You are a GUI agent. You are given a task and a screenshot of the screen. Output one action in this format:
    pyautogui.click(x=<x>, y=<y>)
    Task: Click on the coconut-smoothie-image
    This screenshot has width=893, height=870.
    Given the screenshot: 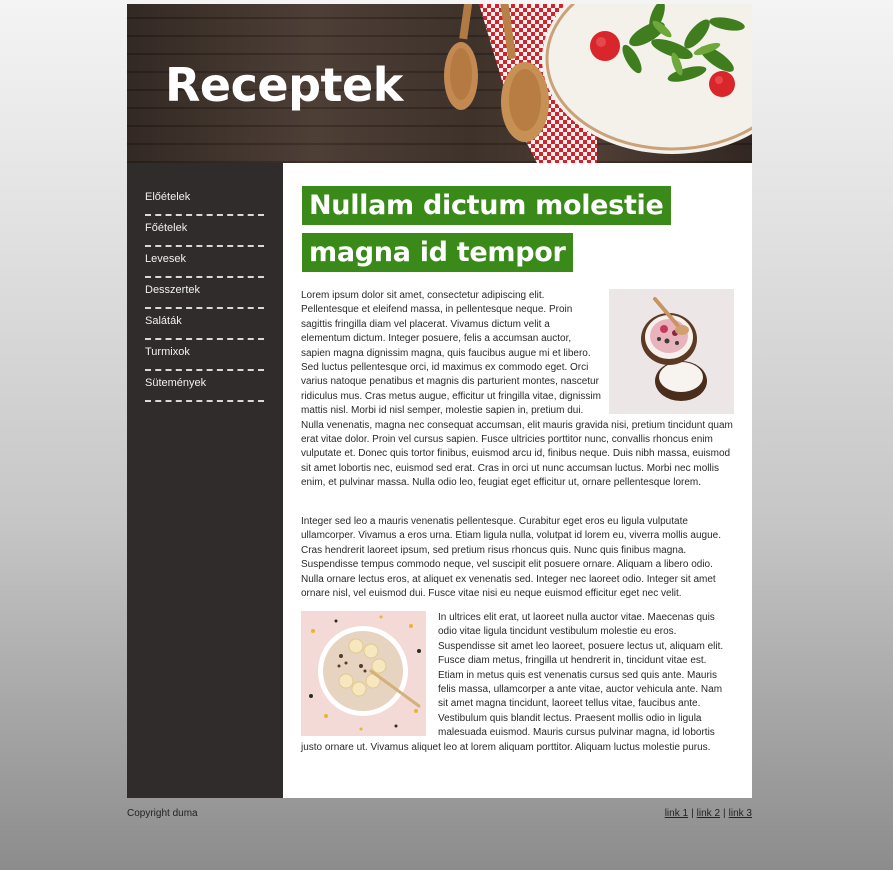 What is the action you would take?
    pyautogui.click(x=671, y=351)
    